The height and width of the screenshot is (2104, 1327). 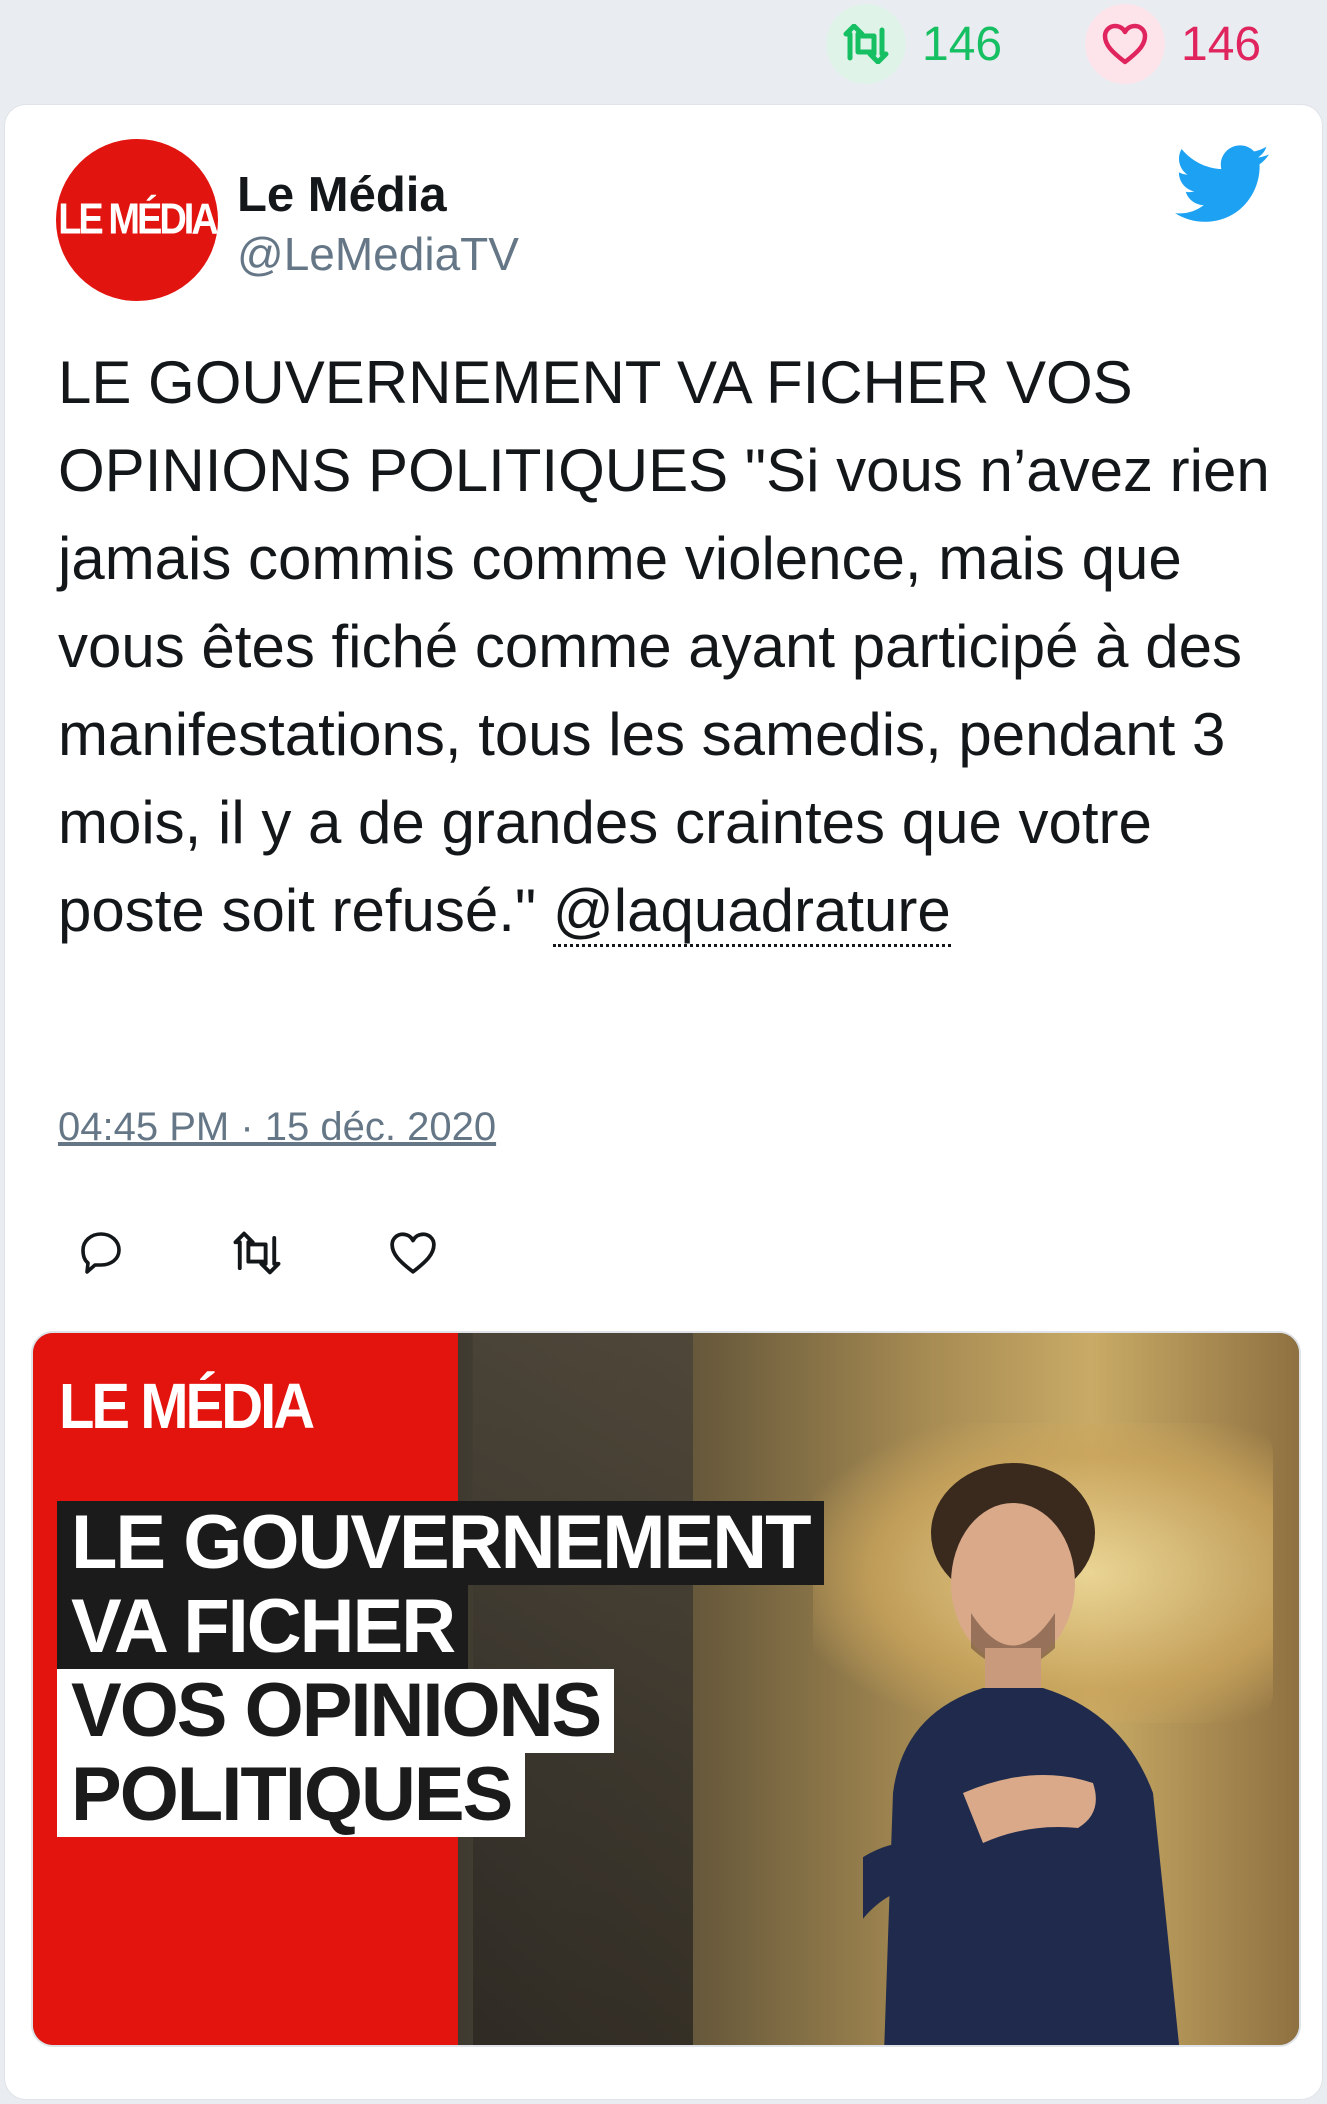 I want to click on tweet-timestamp: 04:45 PM · 15 déc. 2020, so click(x=277, y=1127).